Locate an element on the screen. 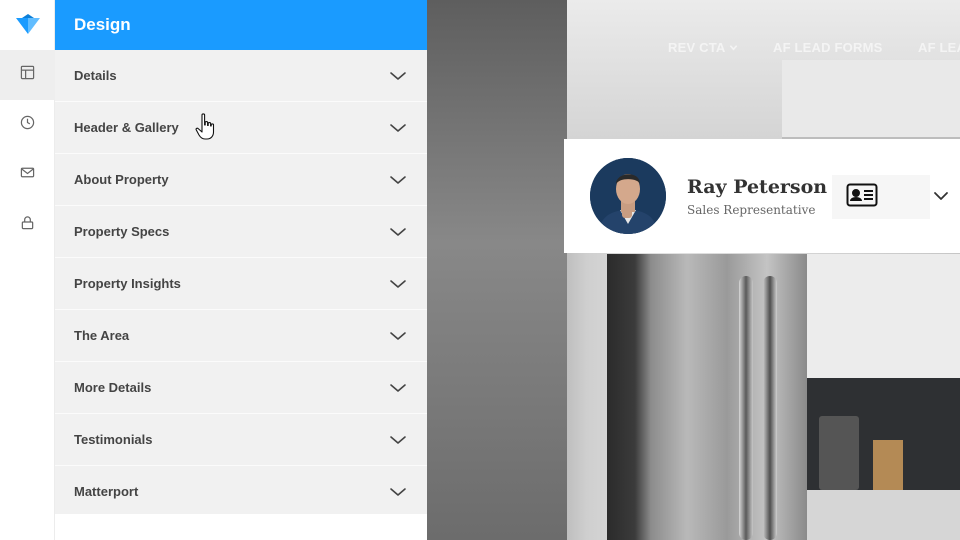 Image resolution: width=960 pixels, height=540 pixels. rail-button-history is located at coordinates (27, 125).